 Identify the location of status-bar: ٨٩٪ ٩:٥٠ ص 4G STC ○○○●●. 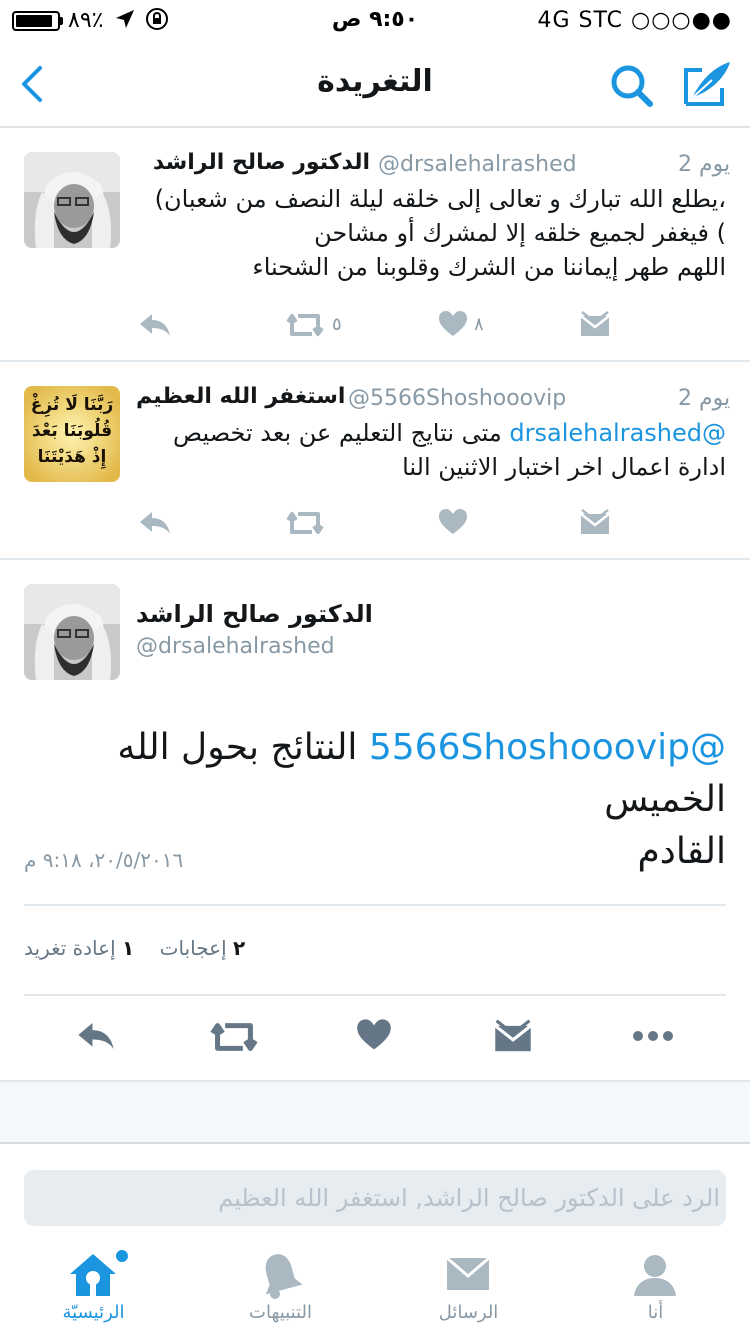
(375, 20).